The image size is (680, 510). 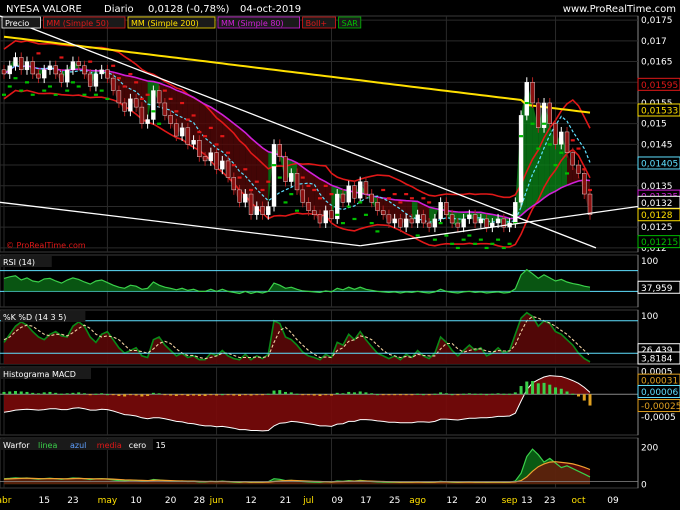 I want to click on y-tick-macd: -0,0005, so click(x=658, y=418).